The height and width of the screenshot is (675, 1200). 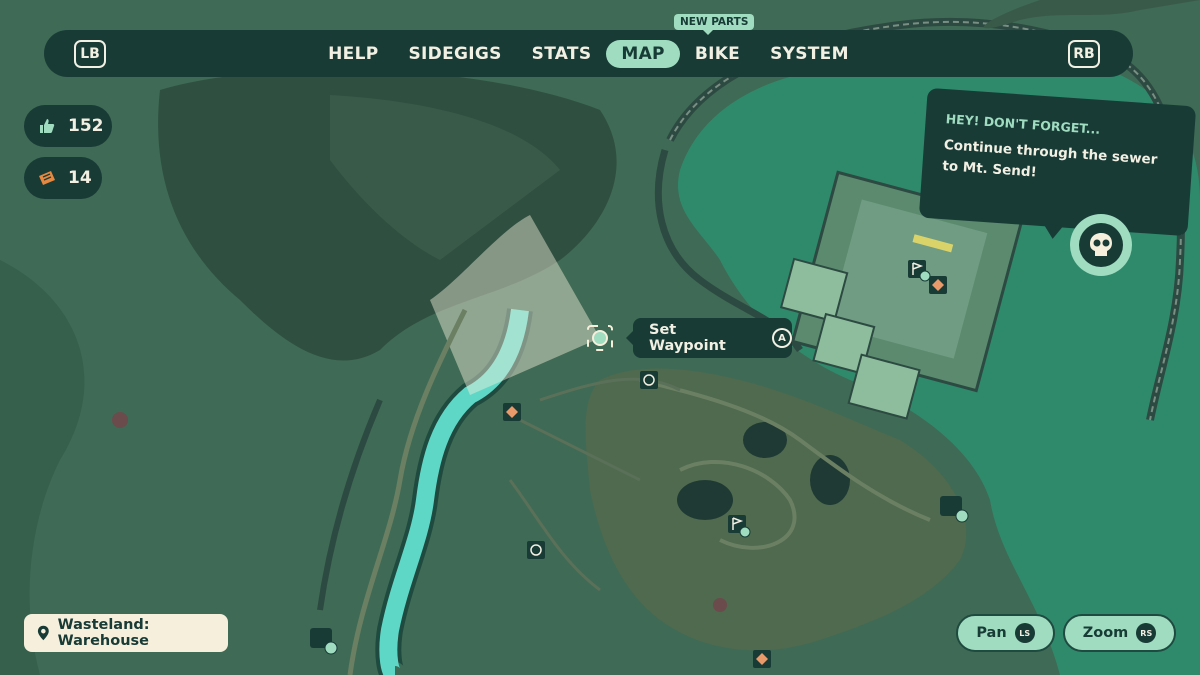 What do you see at coordinates (47, 178) in the screenshot?
I see `ticket-icon` at bounding box center [47, 178].